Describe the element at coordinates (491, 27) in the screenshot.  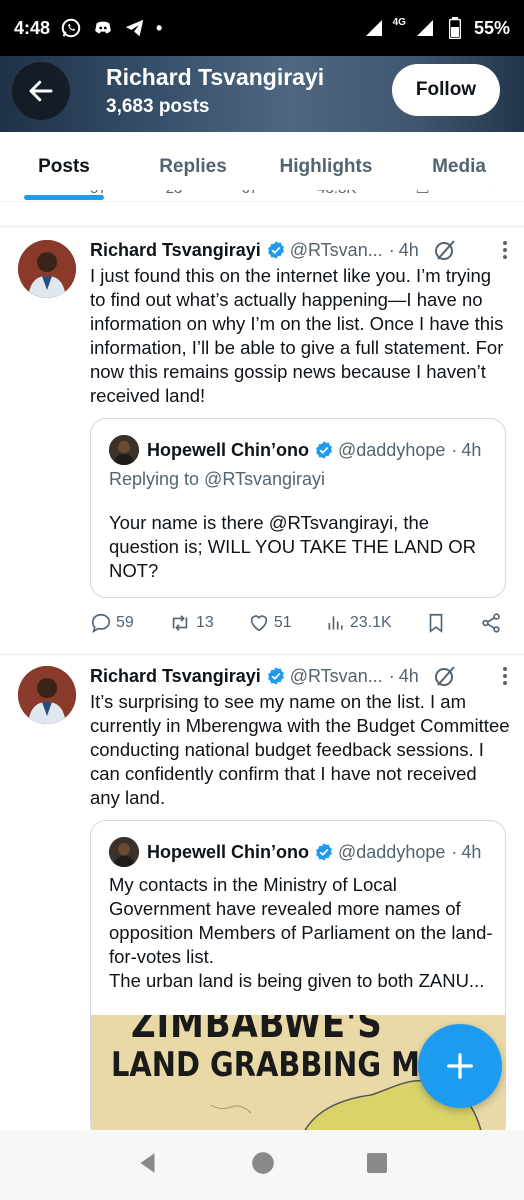
I see `battery-percent: 55%` at that location.